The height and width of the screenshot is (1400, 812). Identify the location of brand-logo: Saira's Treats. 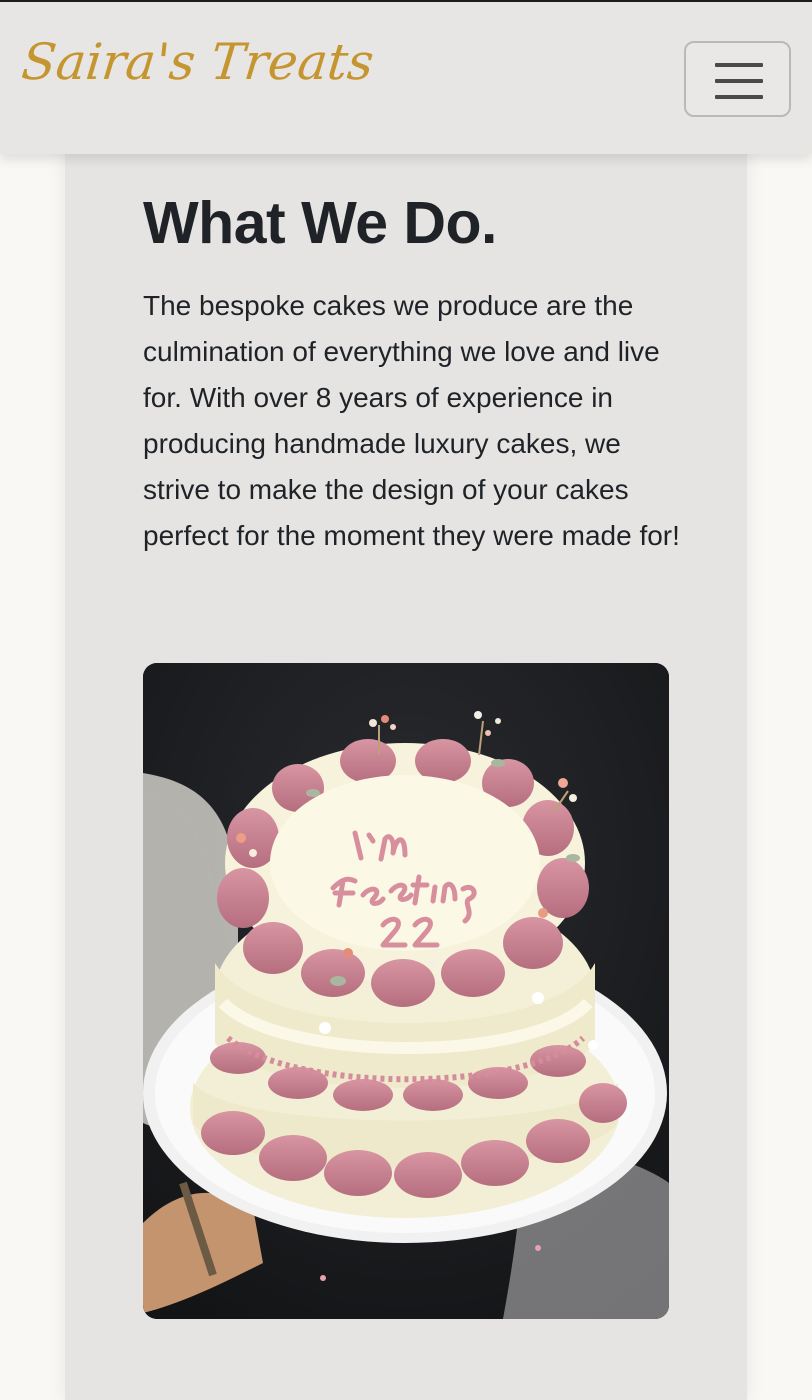
(198, 62).